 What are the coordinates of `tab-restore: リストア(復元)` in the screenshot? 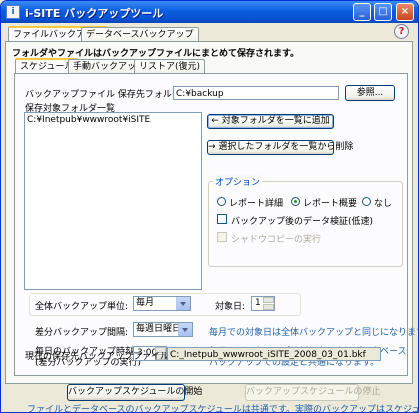 It's located at (170, 66).